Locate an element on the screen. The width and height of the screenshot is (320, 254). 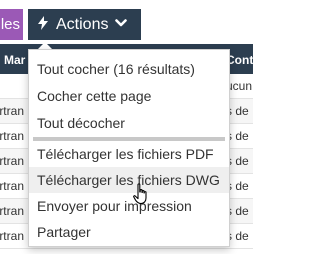
previous-button: les is located at coordinates (11, 24).